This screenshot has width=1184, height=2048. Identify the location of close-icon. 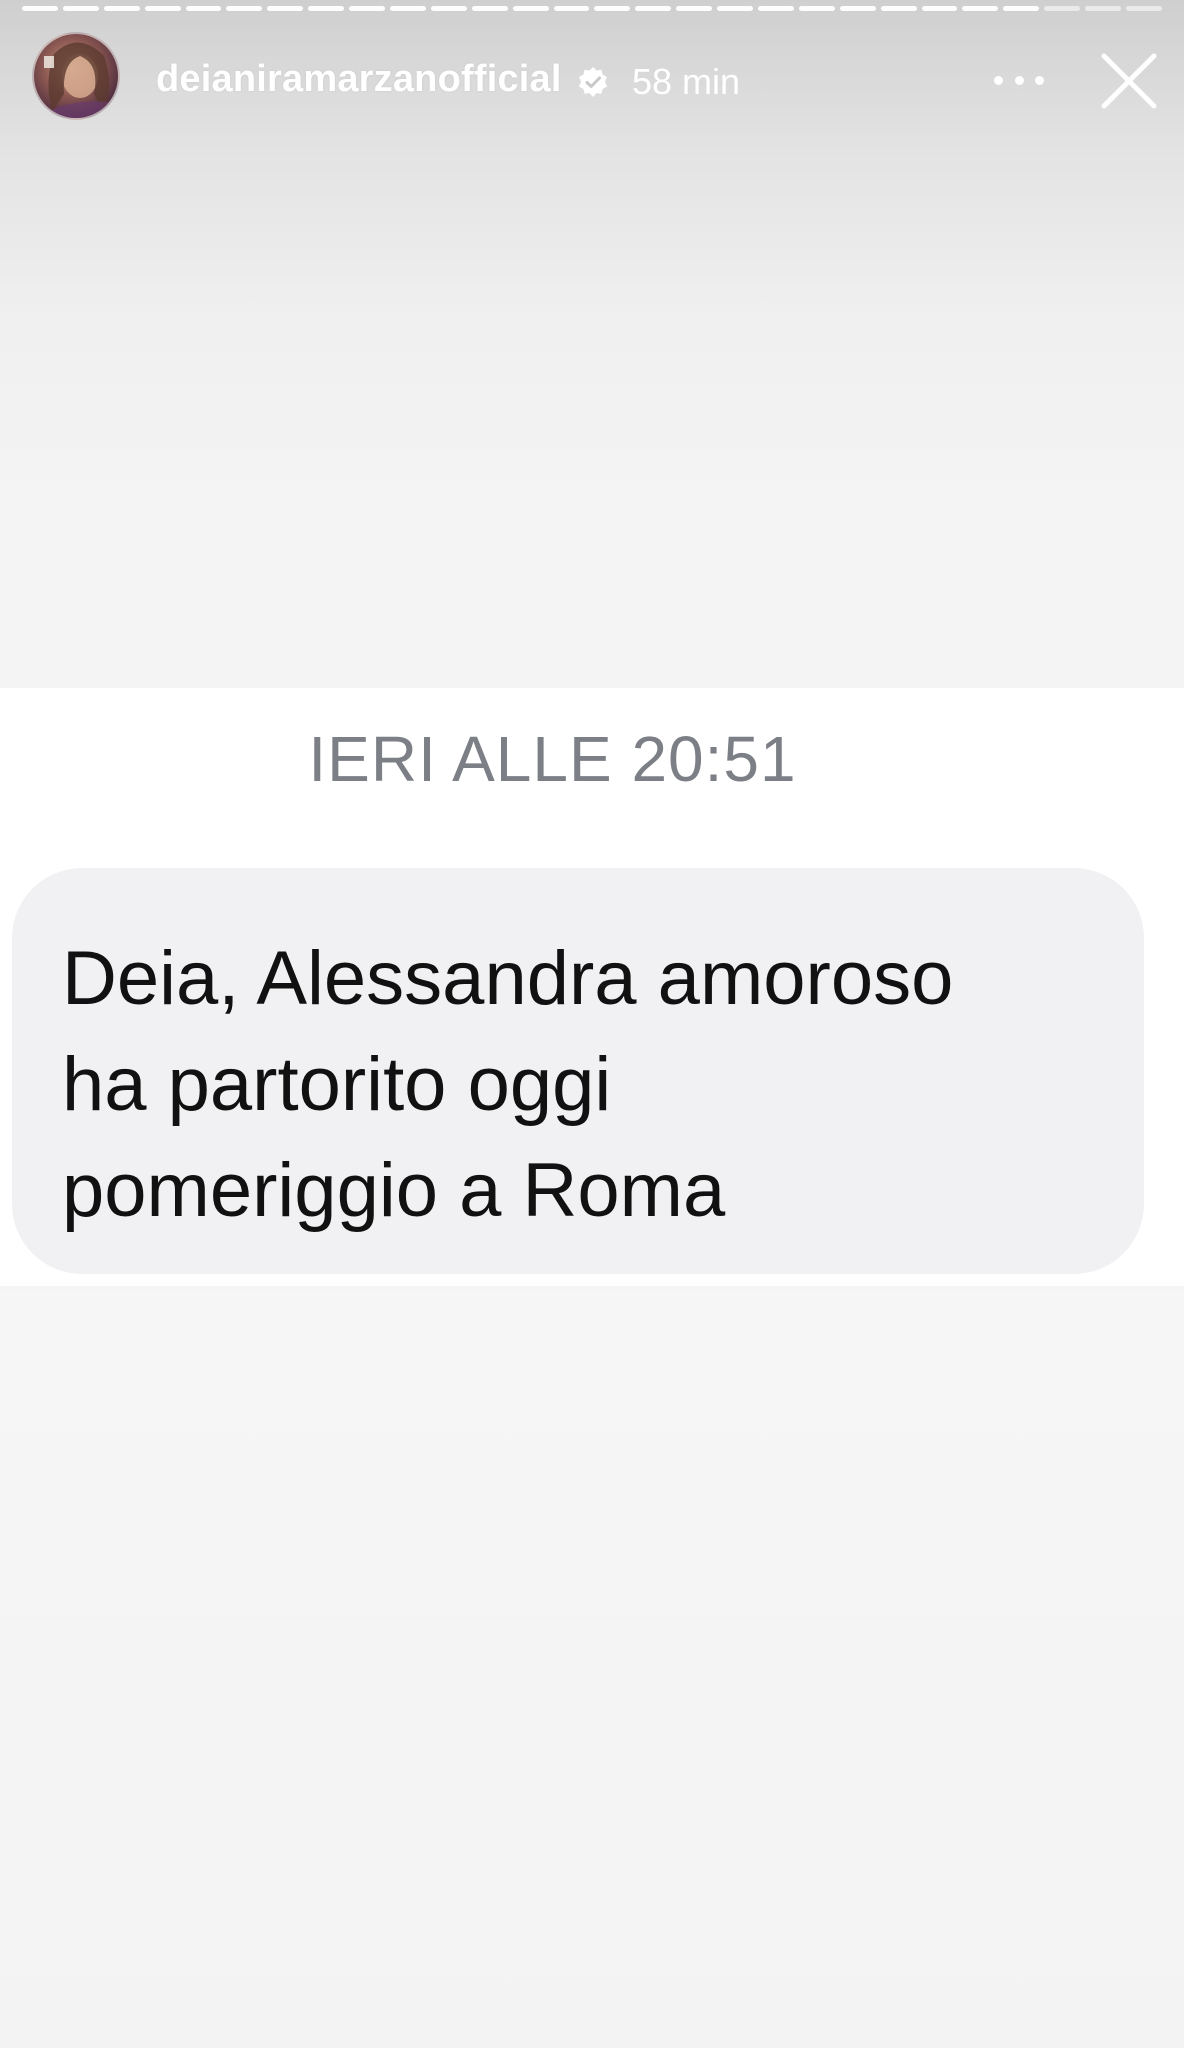
(1129, 81).